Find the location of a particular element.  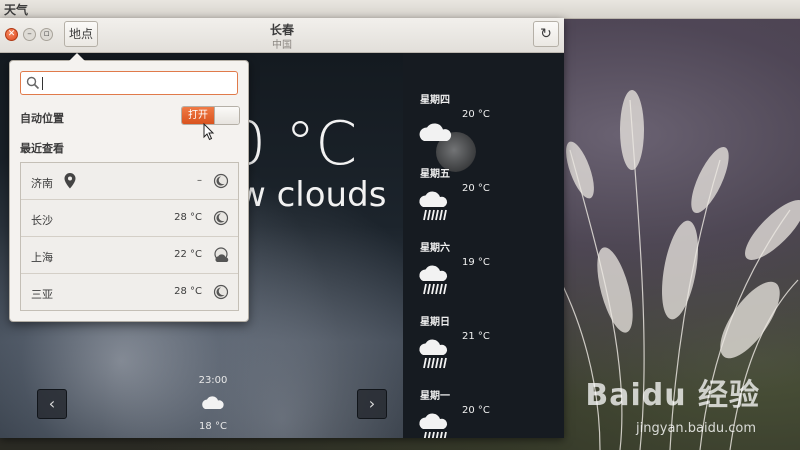

recent-locations-label: 最近查看 is located at coordinates (42, 148).